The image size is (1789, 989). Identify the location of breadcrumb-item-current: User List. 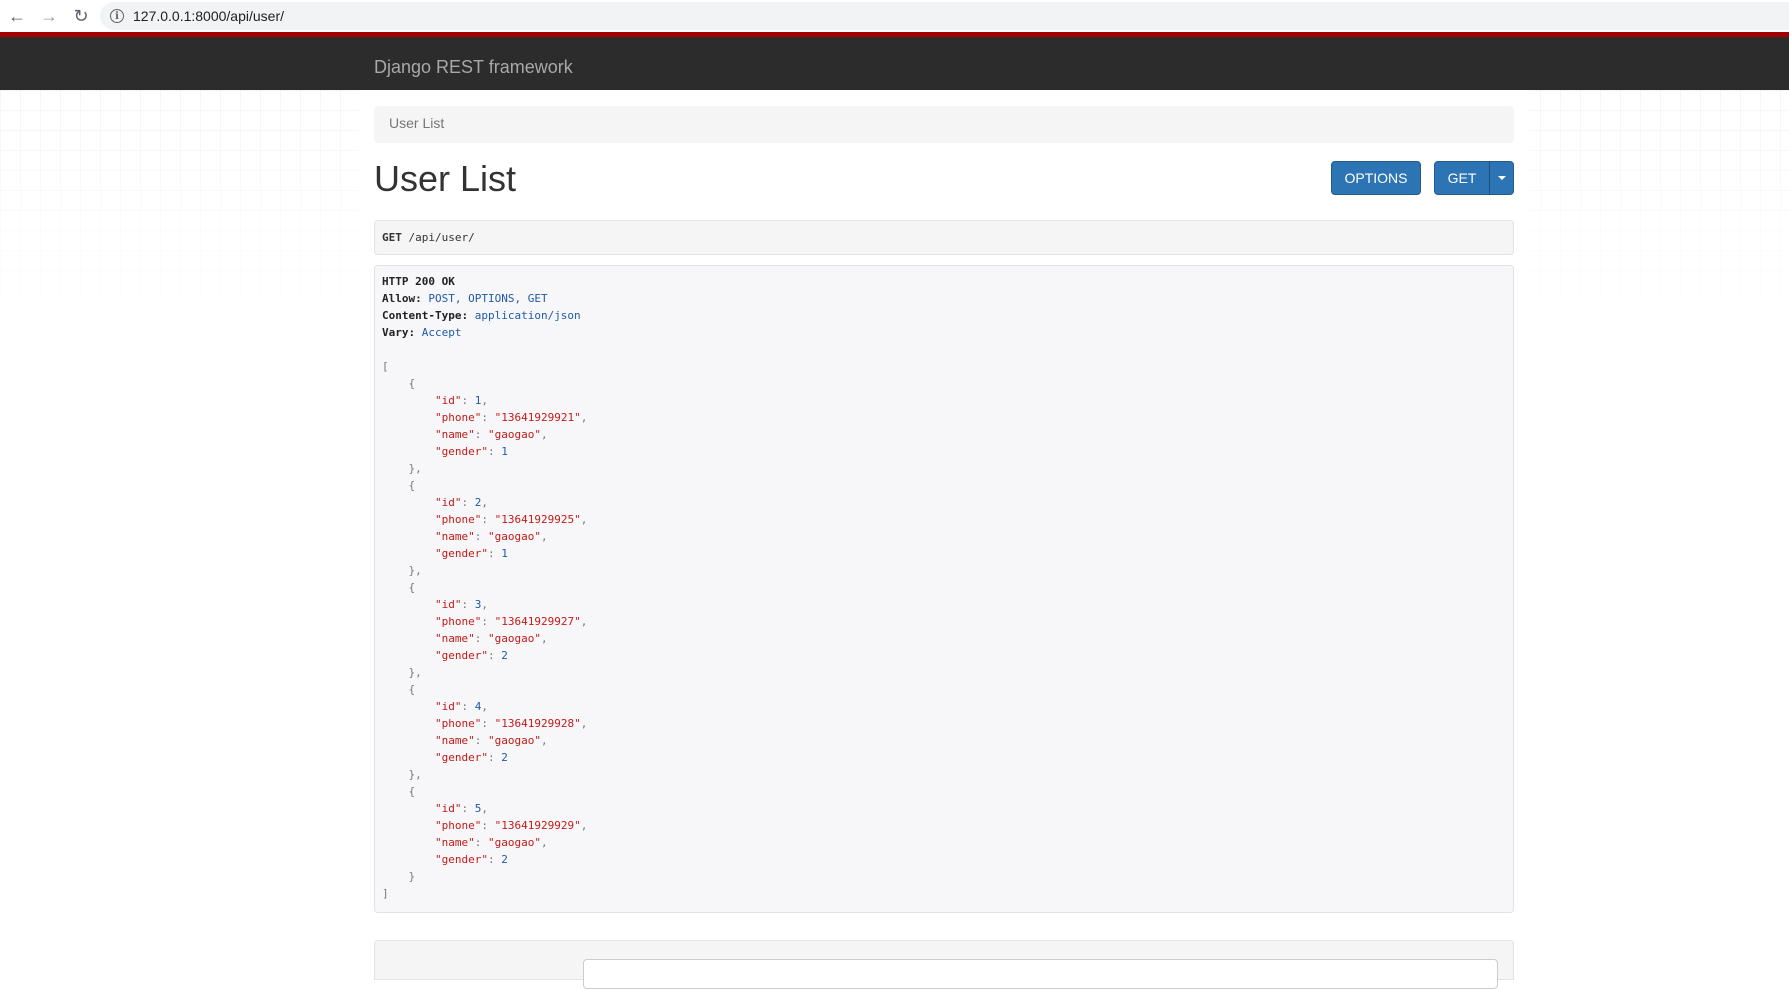
(416, 123).